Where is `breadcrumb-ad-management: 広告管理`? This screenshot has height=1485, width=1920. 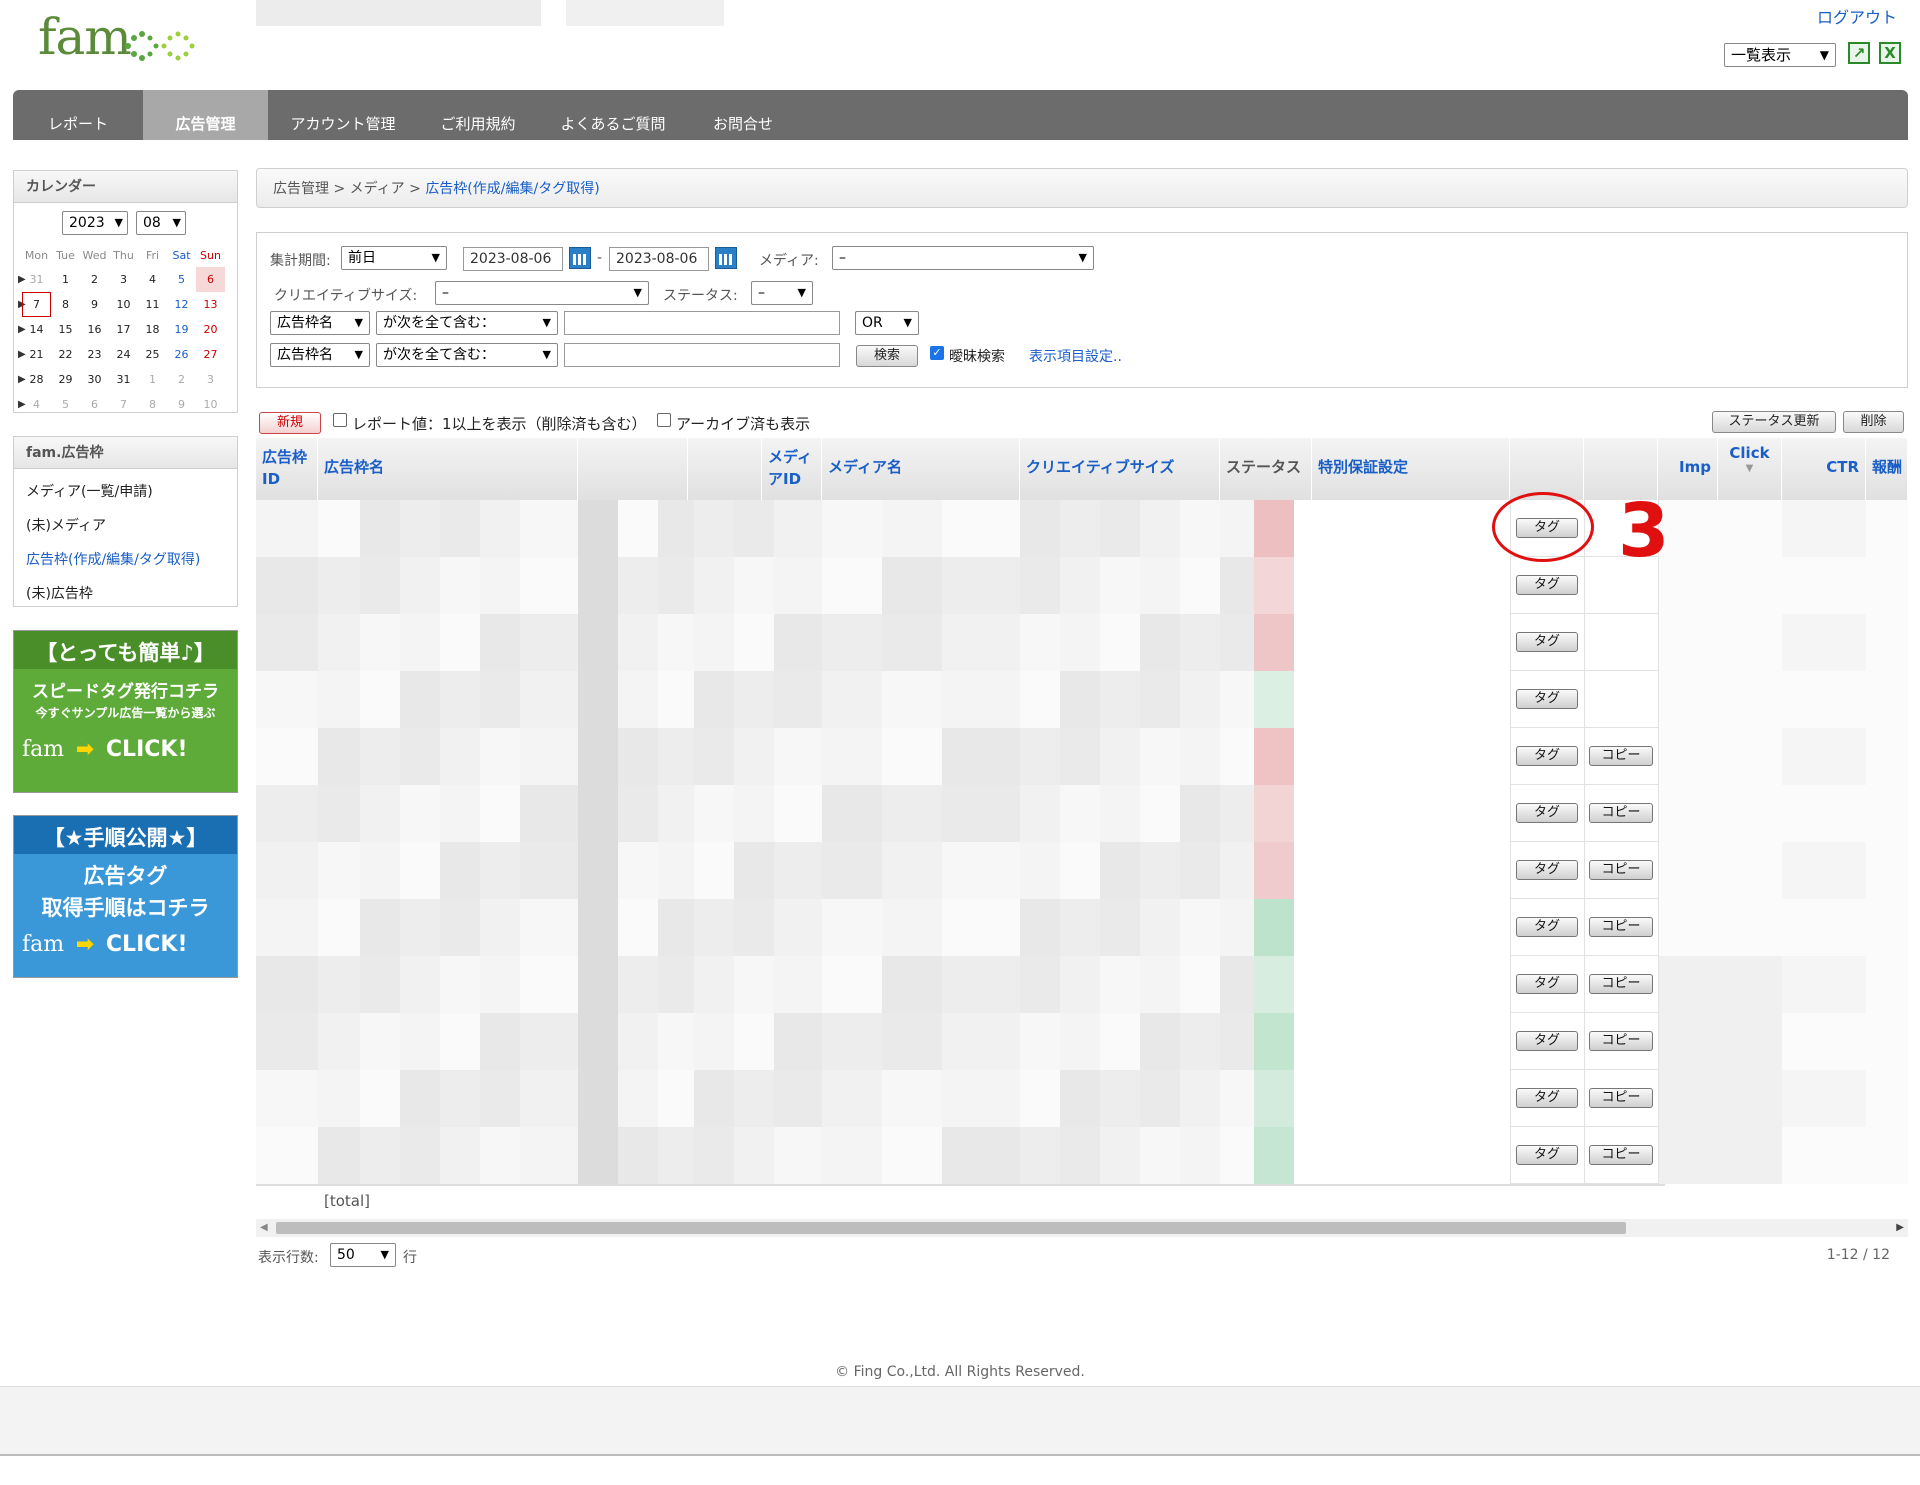
breadcrumb-ad-management: 広告管理 is located at coordinates (301, 189).